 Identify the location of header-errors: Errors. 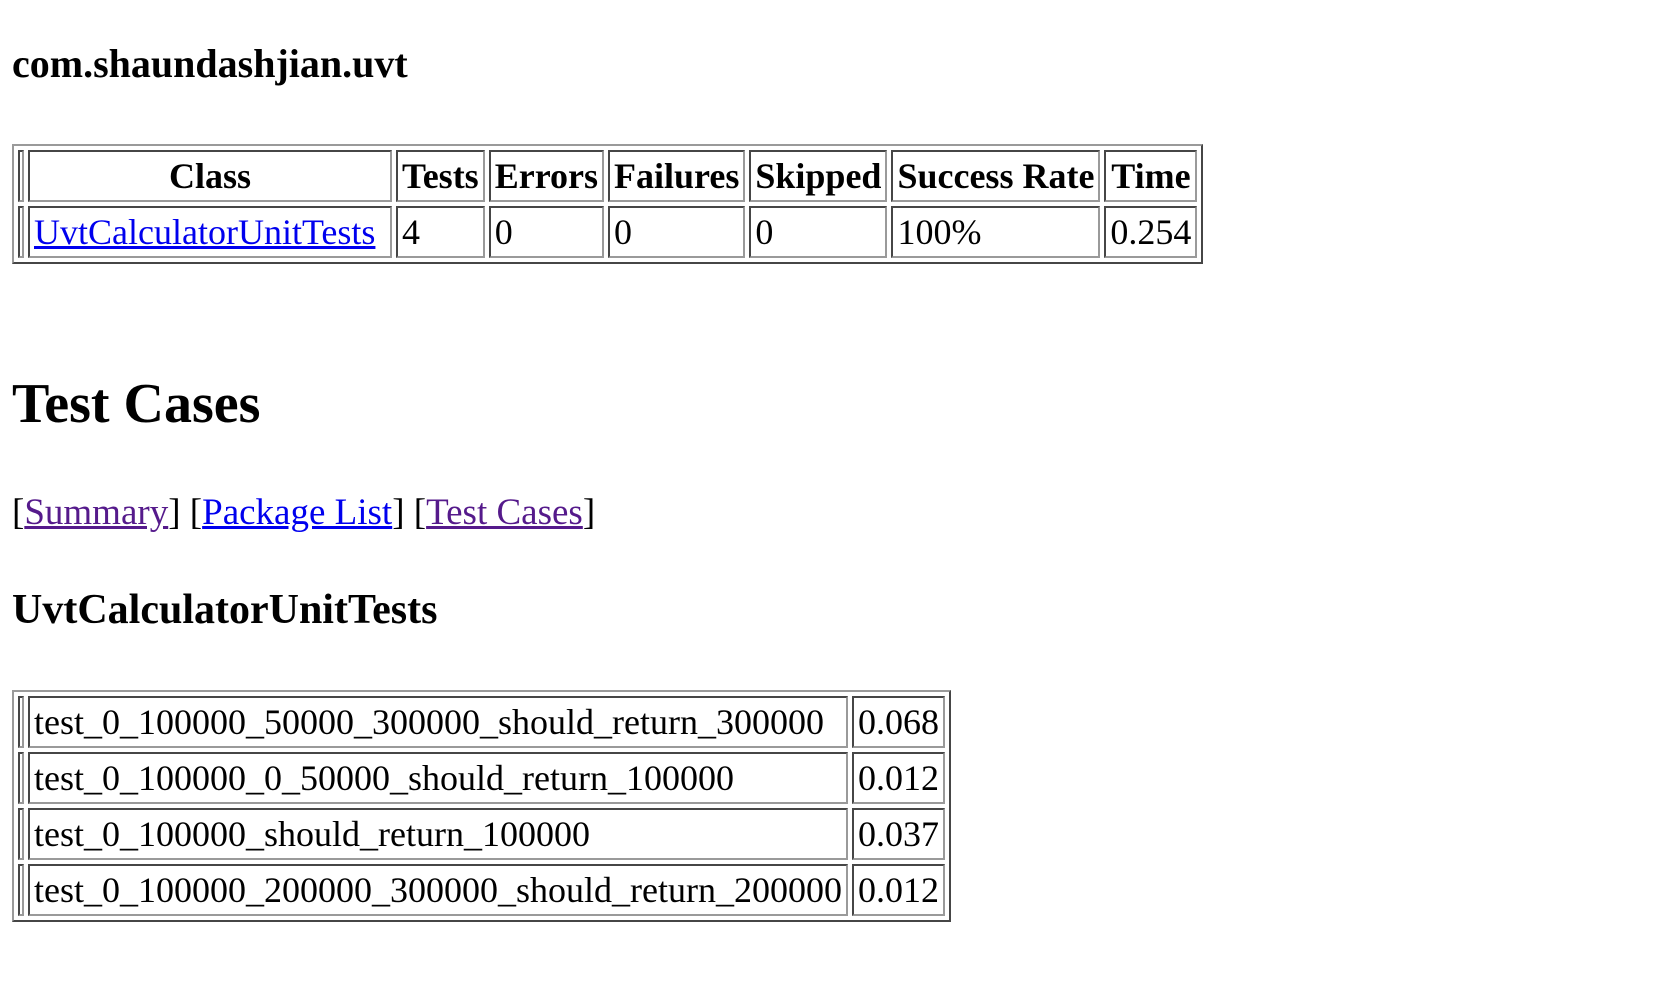
(546, 176).